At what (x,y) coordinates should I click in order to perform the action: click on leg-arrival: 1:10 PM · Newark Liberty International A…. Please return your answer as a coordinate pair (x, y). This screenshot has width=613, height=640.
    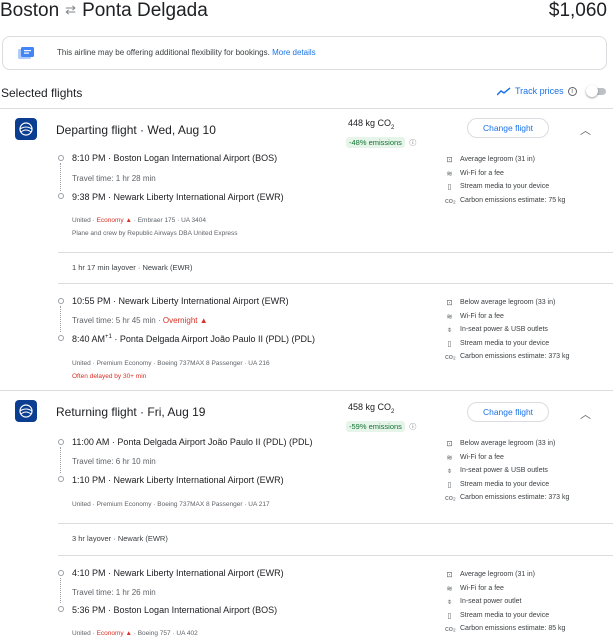
    Looking at the image, I should click on (178, 480).